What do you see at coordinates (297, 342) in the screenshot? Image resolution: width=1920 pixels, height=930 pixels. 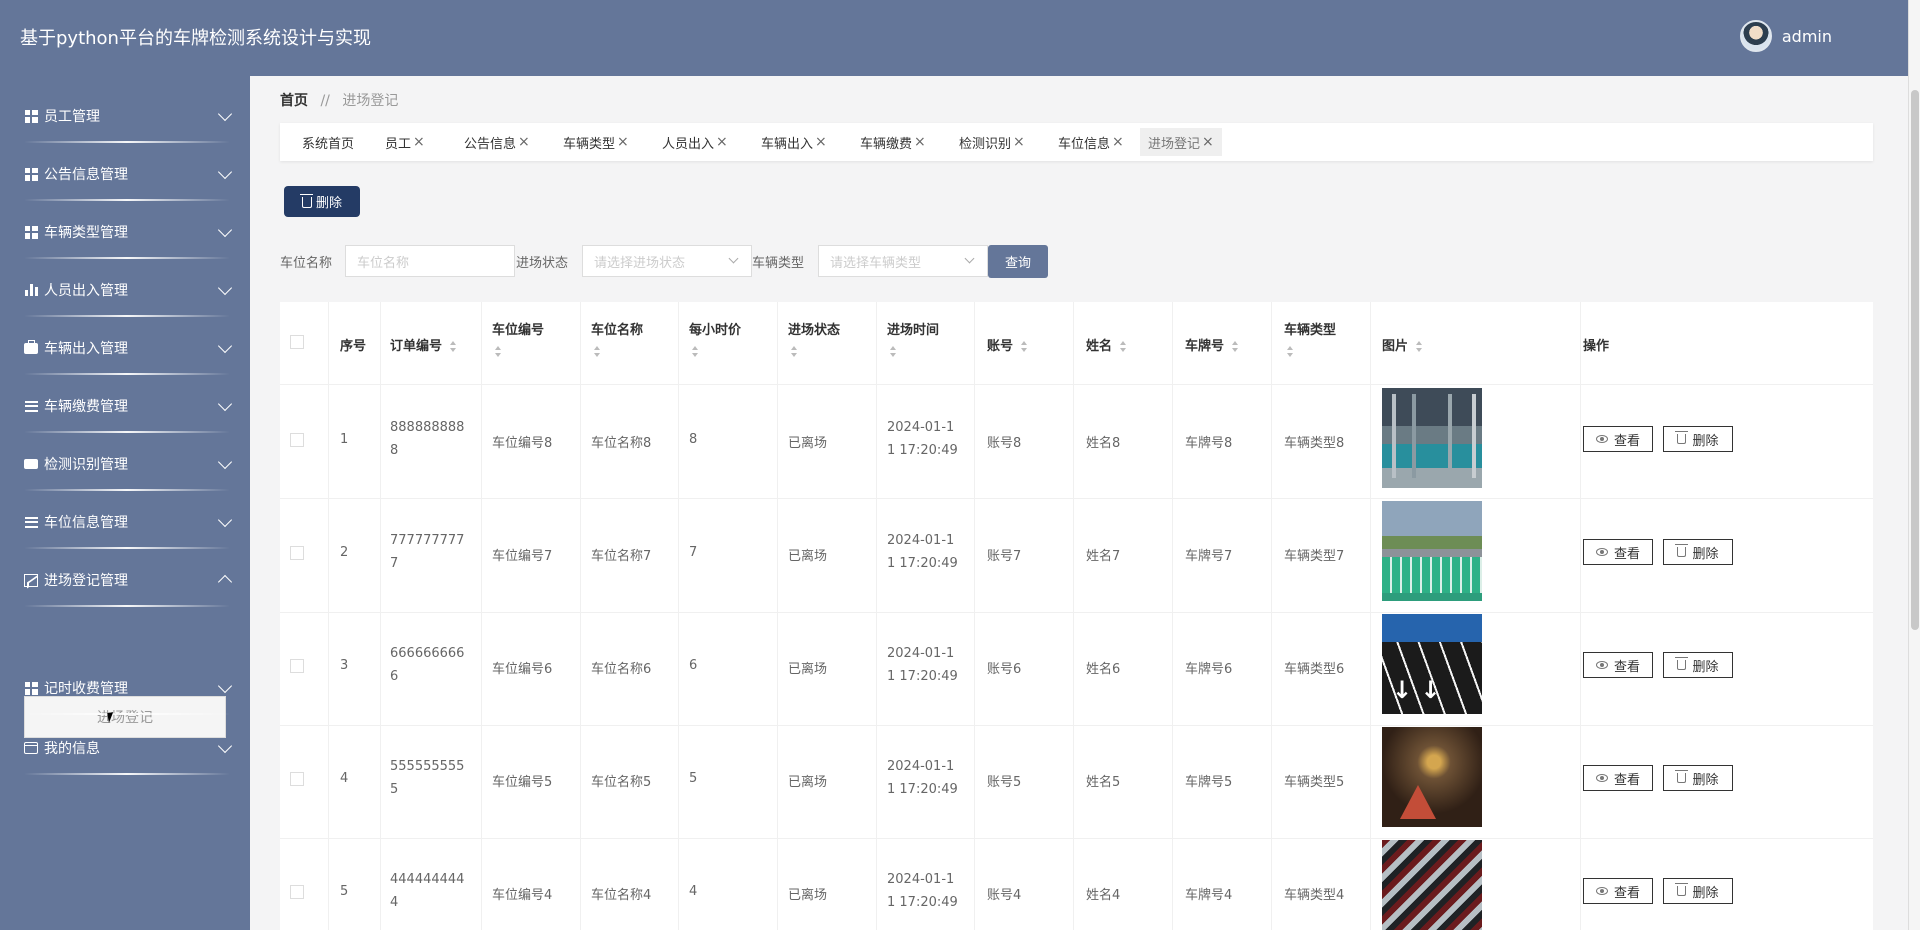 I see `select-all-checkbox` at bounding box center [297, 342].